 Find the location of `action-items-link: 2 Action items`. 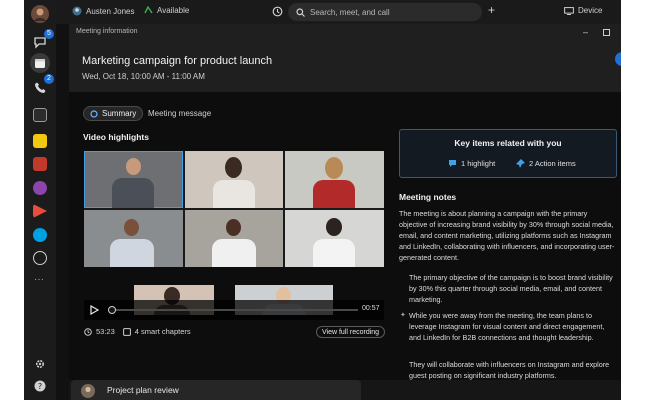

action-items-link: 2 Action items is located at coordinates (546, 163).